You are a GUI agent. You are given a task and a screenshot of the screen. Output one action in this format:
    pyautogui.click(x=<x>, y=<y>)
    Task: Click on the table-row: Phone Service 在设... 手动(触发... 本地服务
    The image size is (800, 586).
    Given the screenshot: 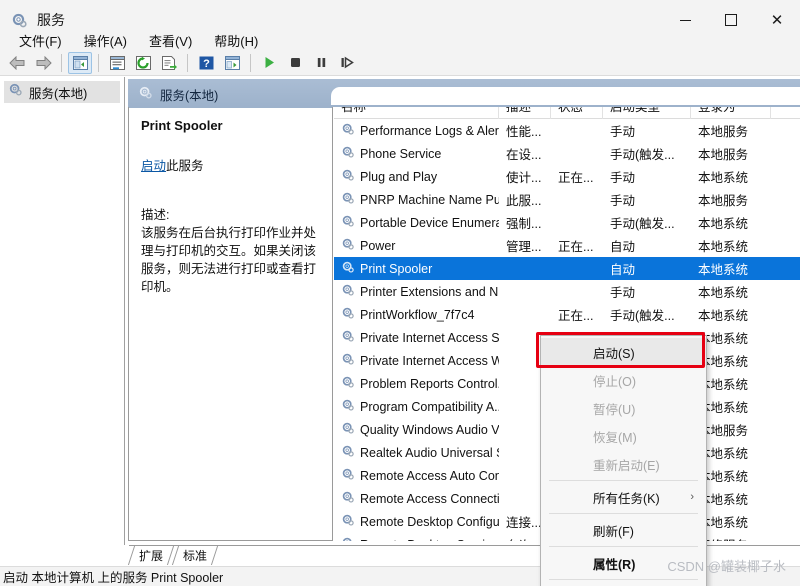 What is the action you would take?
    pyautogui.click(x=567, y=153)
    